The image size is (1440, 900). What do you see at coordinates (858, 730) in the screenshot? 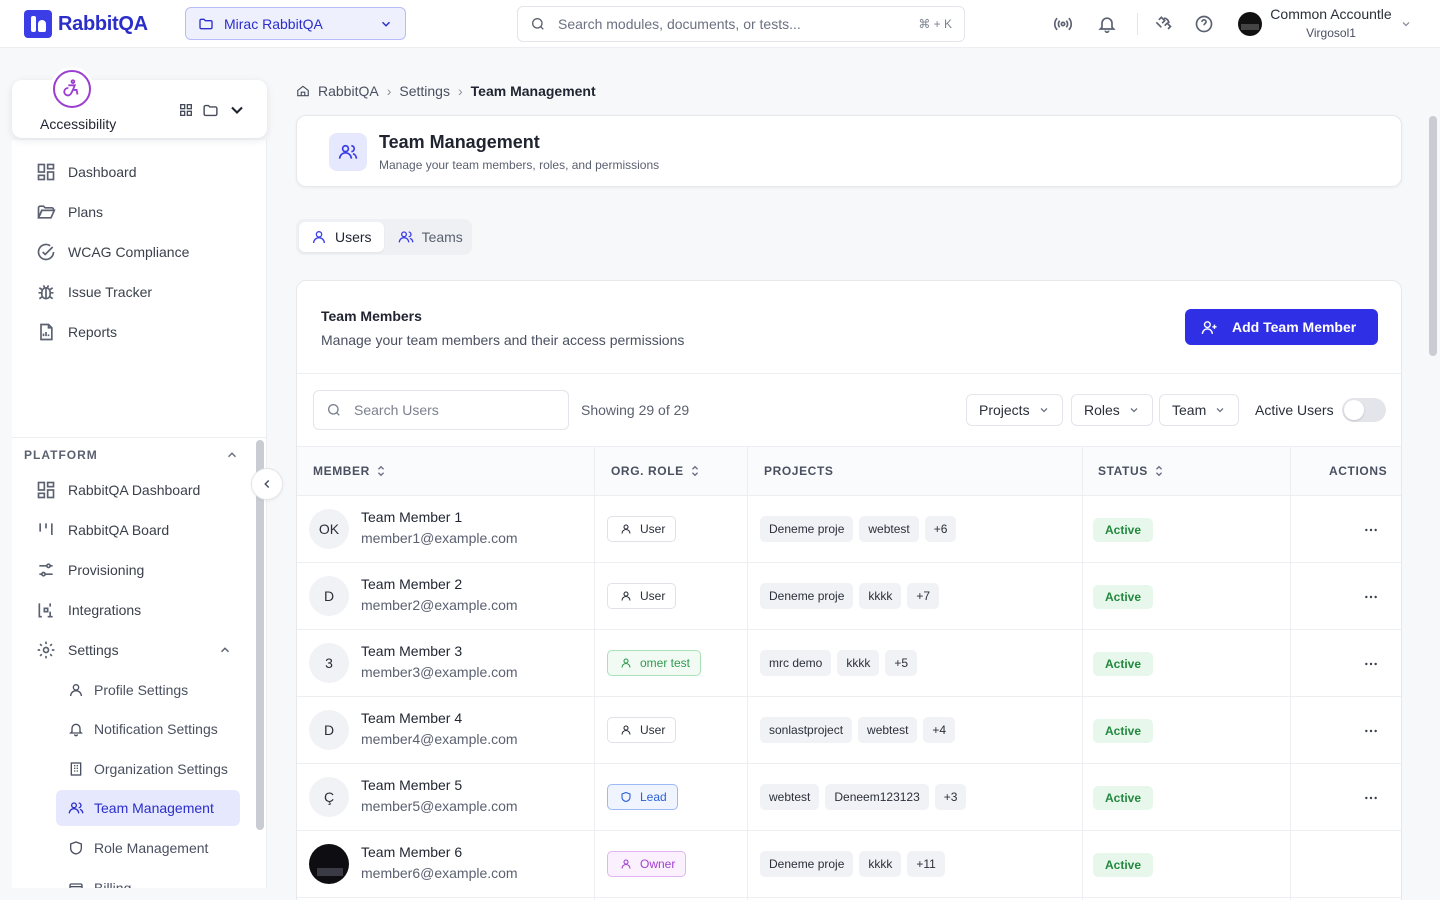
I see `project-chips: sonlastproject webtest +4` at bounding box center [858, 730].